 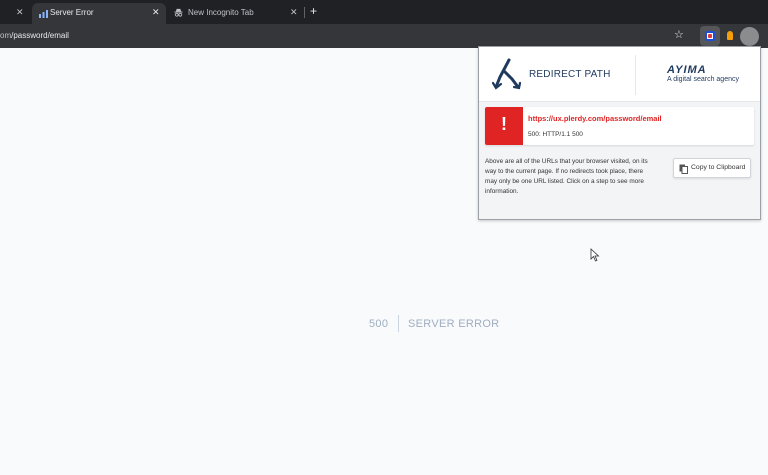 What do you see at coordinates (99, 13) in the screenshot?
I see `tab-server-error: Server Error ✕` at bounding box center [99, 13].